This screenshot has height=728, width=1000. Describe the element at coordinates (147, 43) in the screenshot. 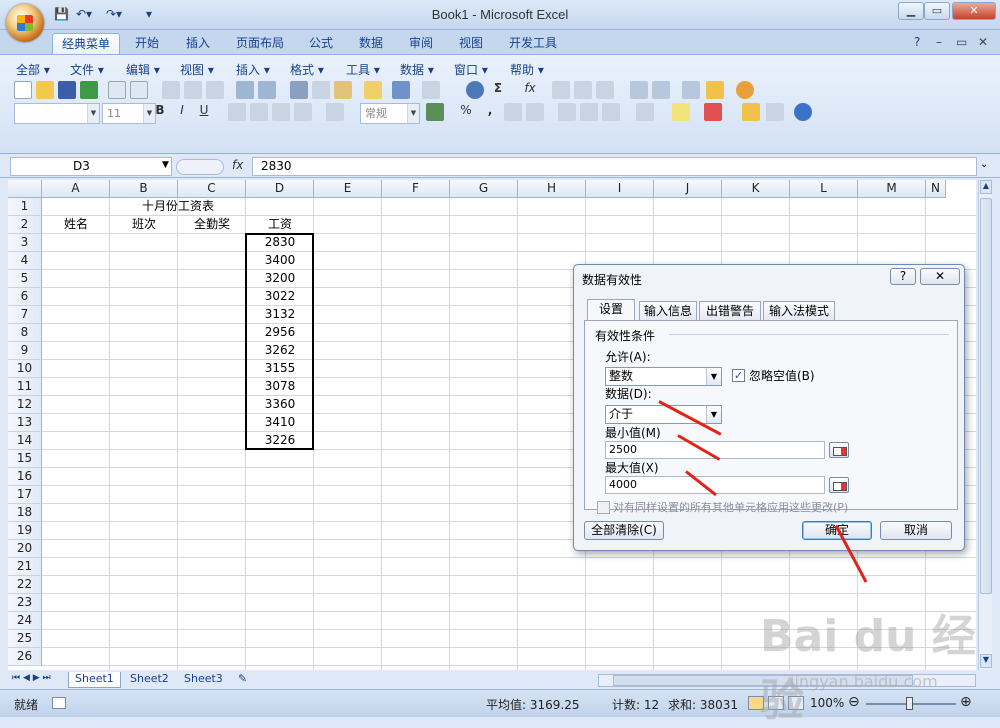

I see `tab-home: 开始` at that location.